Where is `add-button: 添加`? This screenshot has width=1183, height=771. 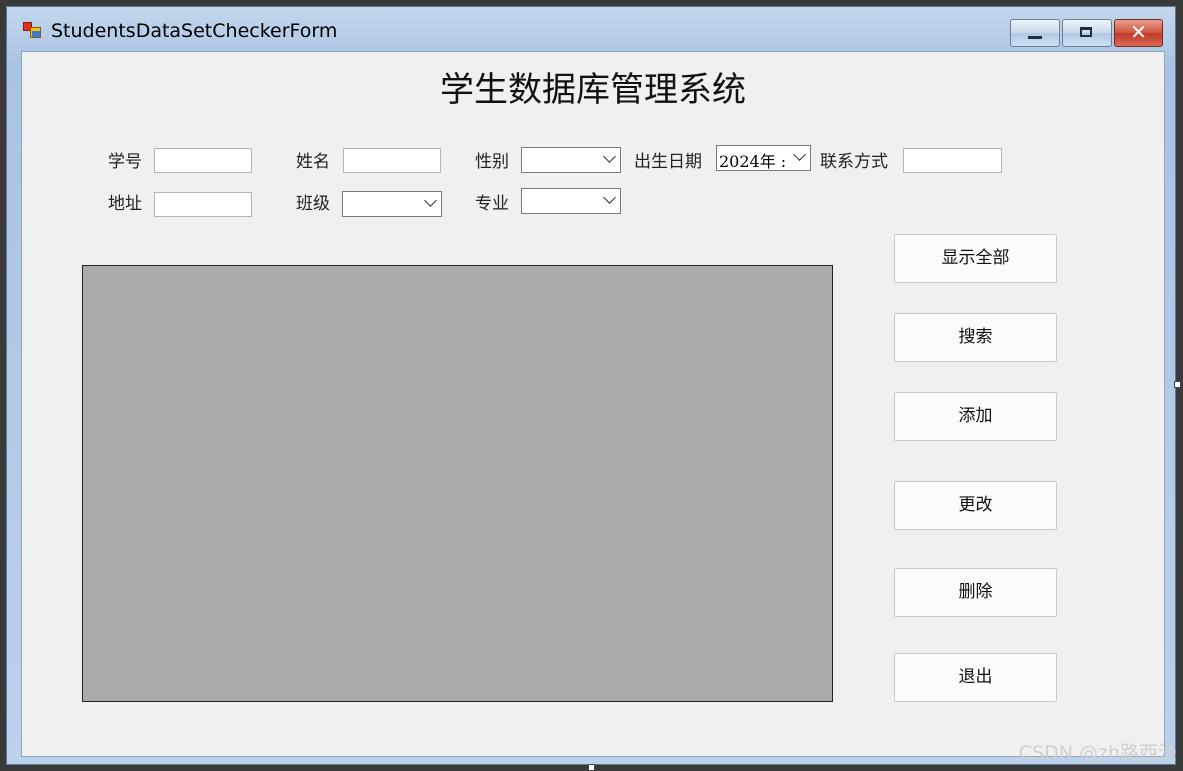
add-button: 添加 is located at coordinates (975, 416).